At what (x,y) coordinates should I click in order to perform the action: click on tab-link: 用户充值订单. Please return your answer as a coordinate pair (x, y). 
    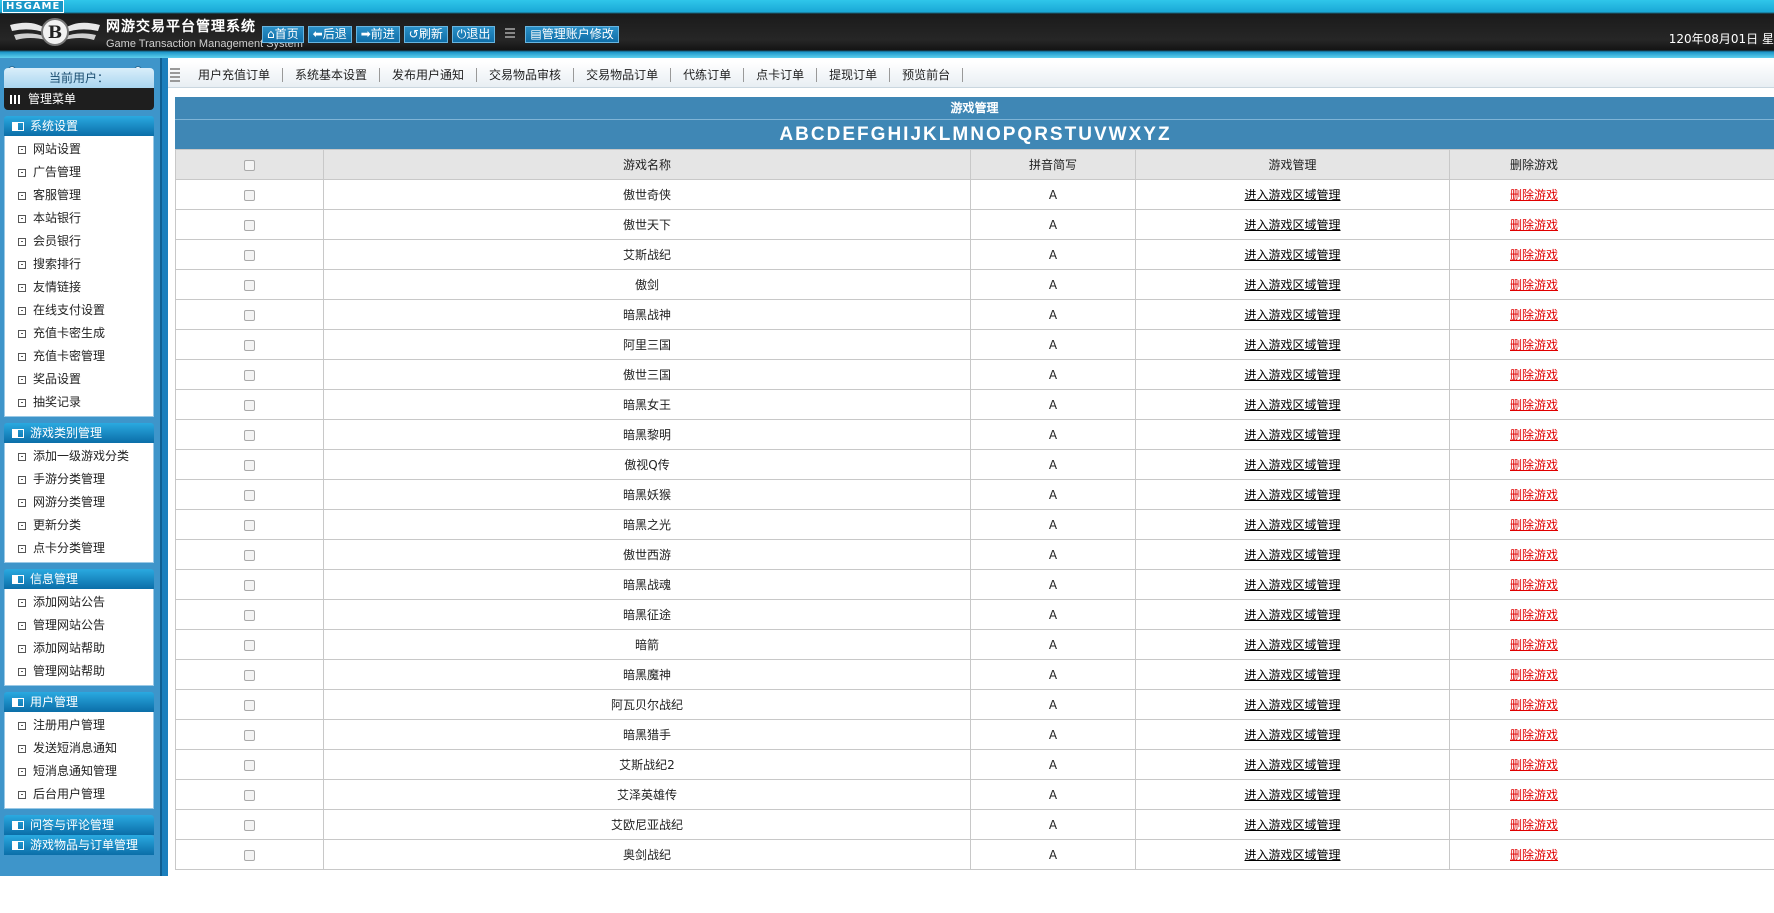
    Looking at the image, I should click on (234, 75).